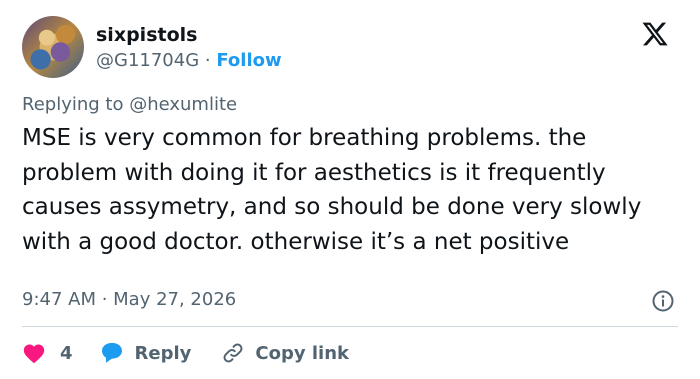 The width and height of the screenshot is (700, 379). What do you see at coordinates (233, 353) in the screenshot?
I see `link-icon` at bounding box center [233, 353].